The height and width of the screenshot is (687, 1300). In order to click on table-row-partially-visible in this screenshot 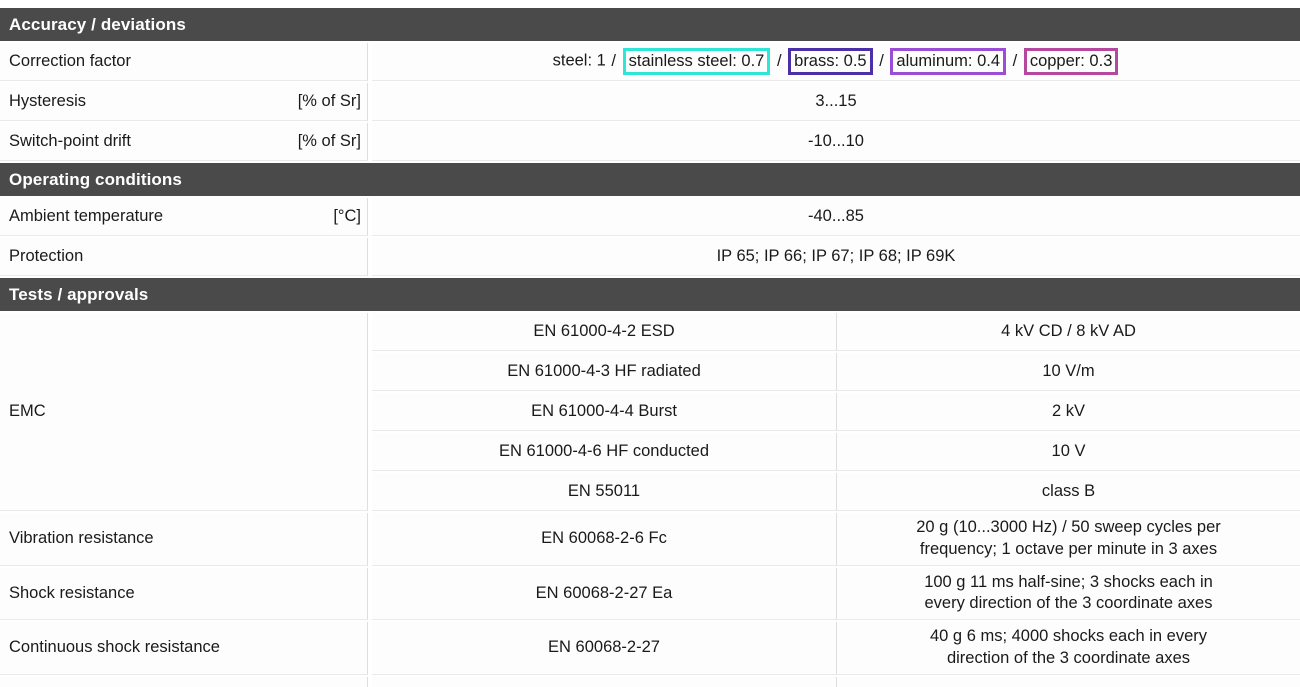, I will do `click(650, 681)`.